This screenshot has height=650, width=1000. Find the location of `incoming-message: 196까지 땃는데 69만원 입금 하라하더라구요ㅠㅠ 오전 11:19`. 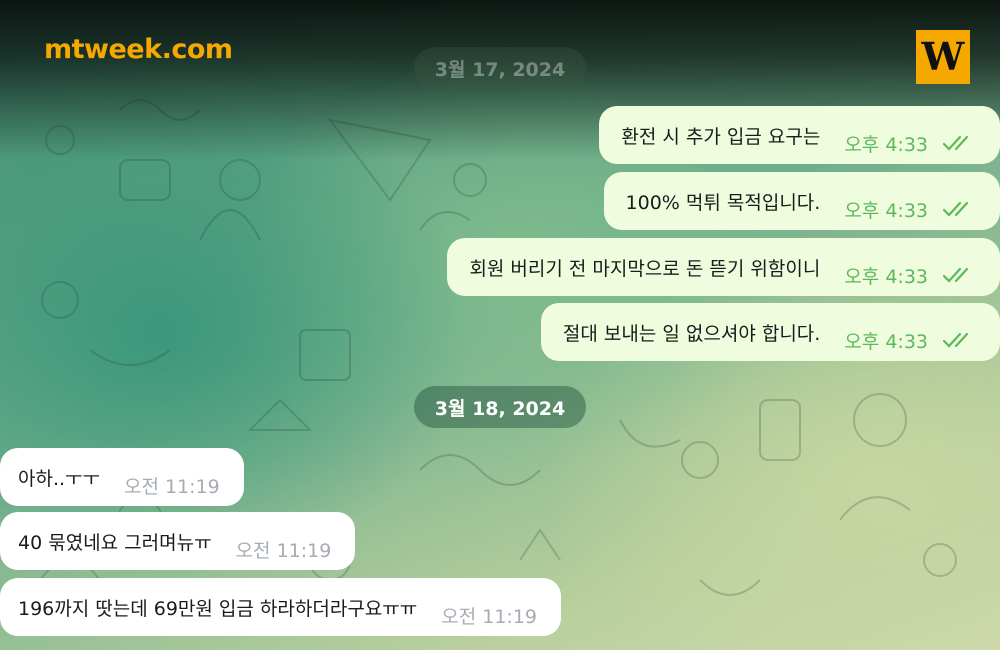

incoming-message: 196까지 땃는데 69만원 입금 하라하더라구요ㅠㅠ 오전 11:19 is located at coordinates (281, 607).